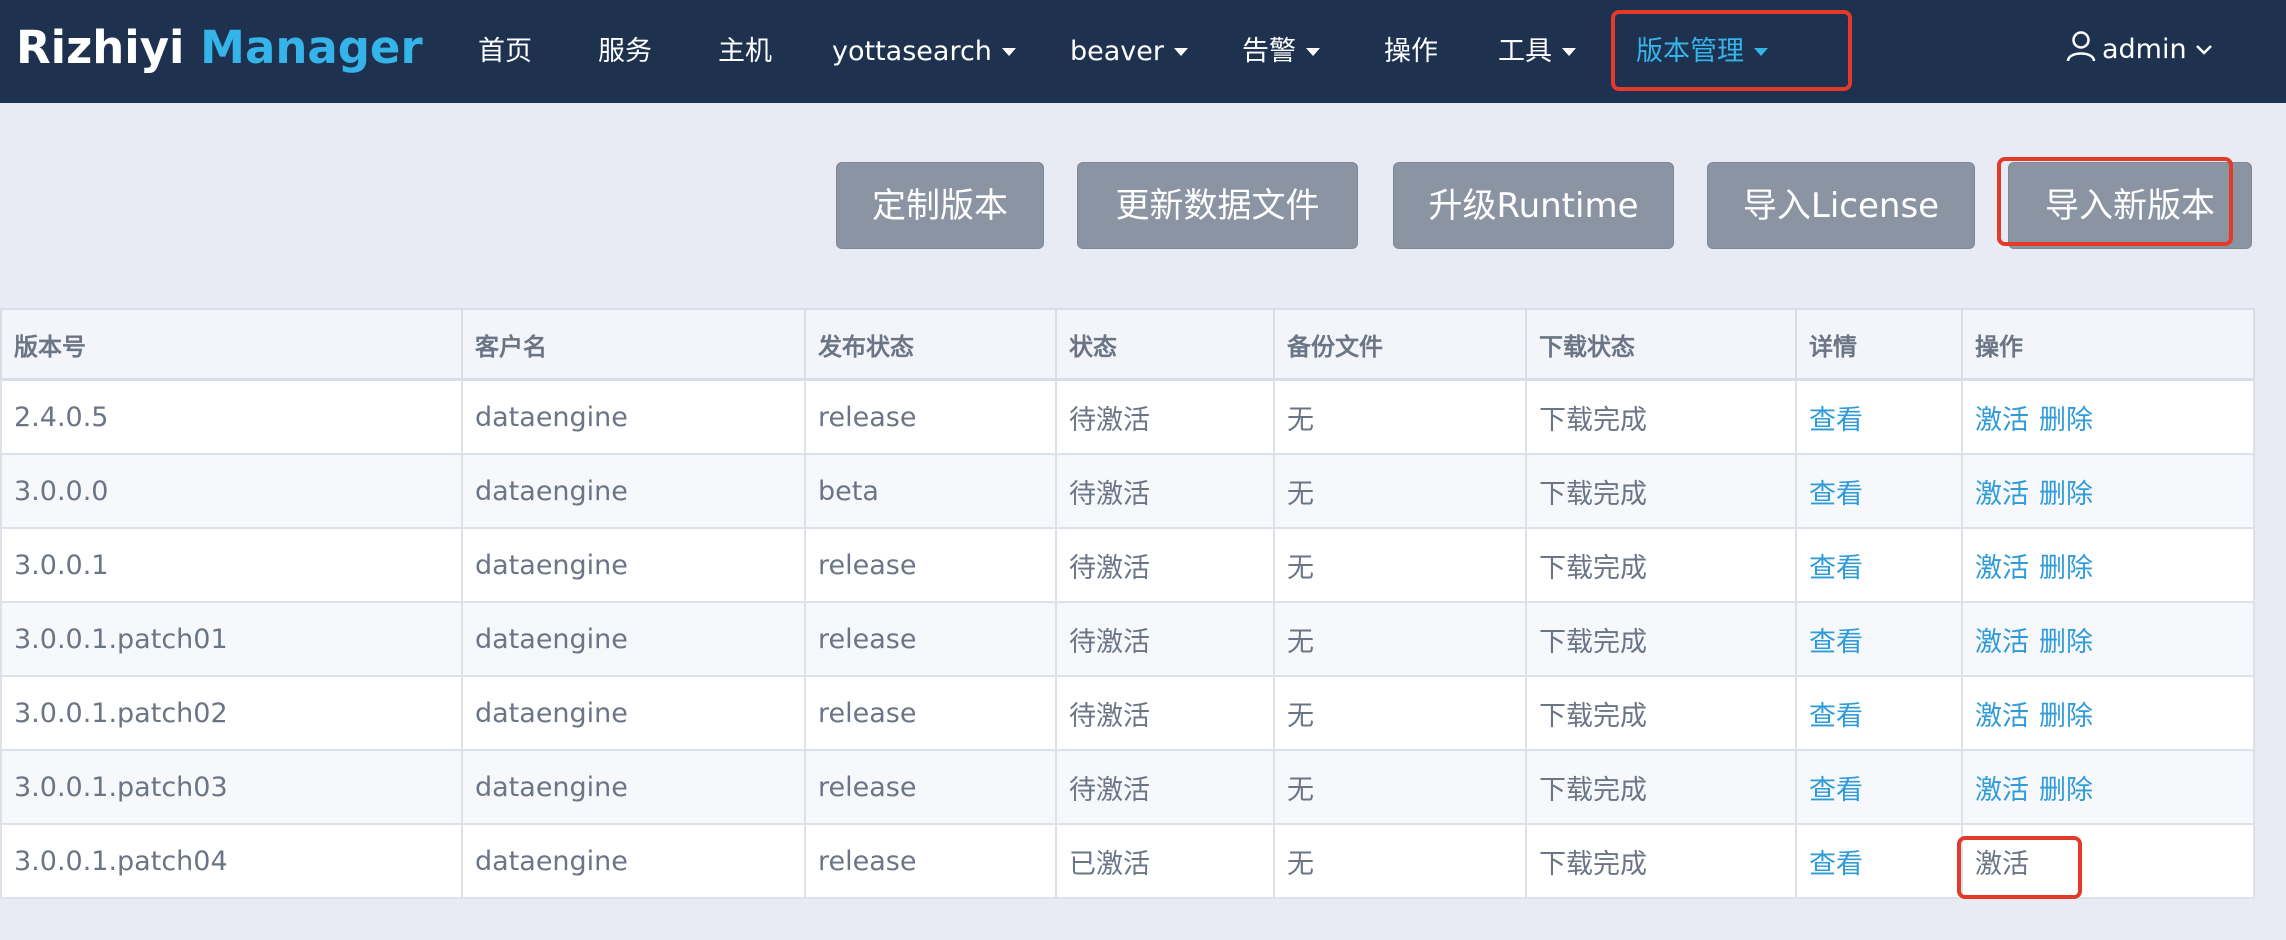  I want to click on column-header-status: 状态, so click(1165, 344).